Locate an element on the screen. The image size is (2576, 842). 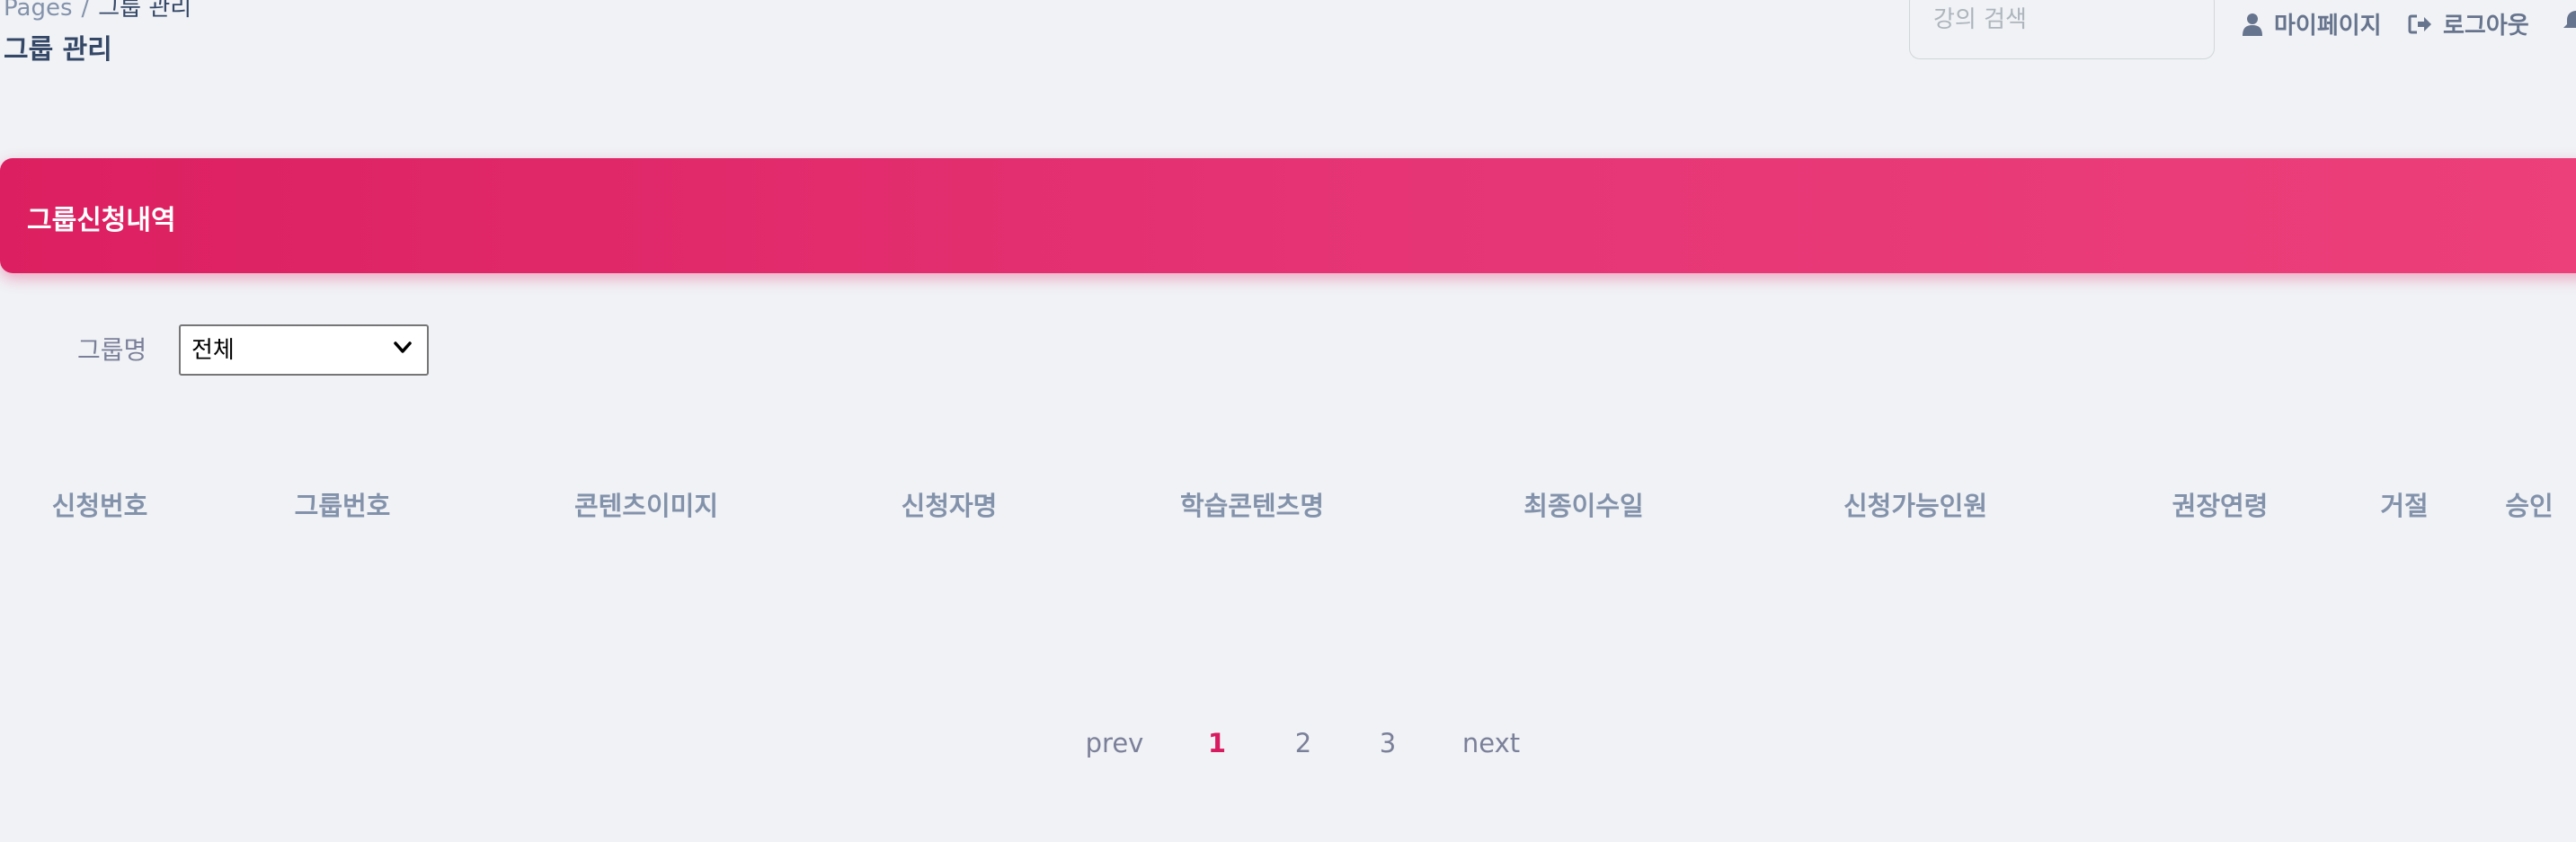
th-approve: 승인 is located at coordinates (2529, 506).